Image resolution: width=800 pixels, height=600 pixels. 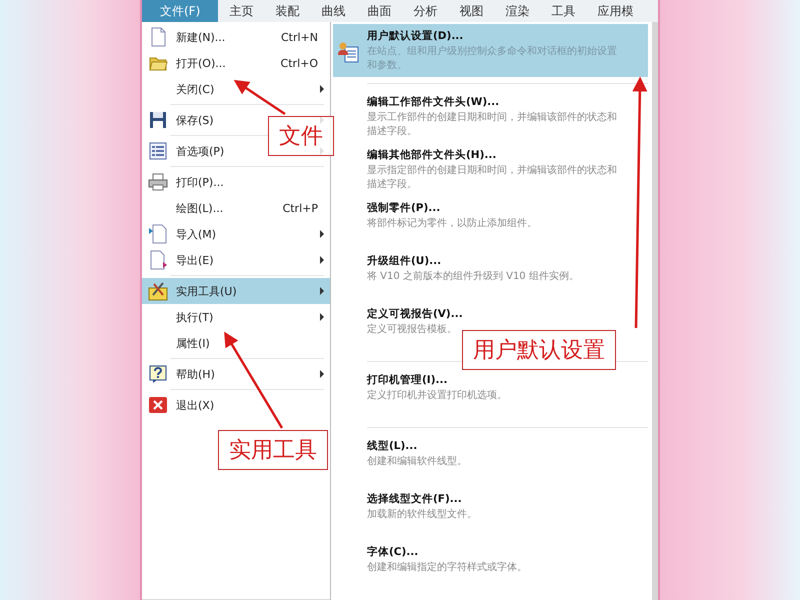 I want to click on shortcut-label: Ctrl+N, so click(x=299, y=37).